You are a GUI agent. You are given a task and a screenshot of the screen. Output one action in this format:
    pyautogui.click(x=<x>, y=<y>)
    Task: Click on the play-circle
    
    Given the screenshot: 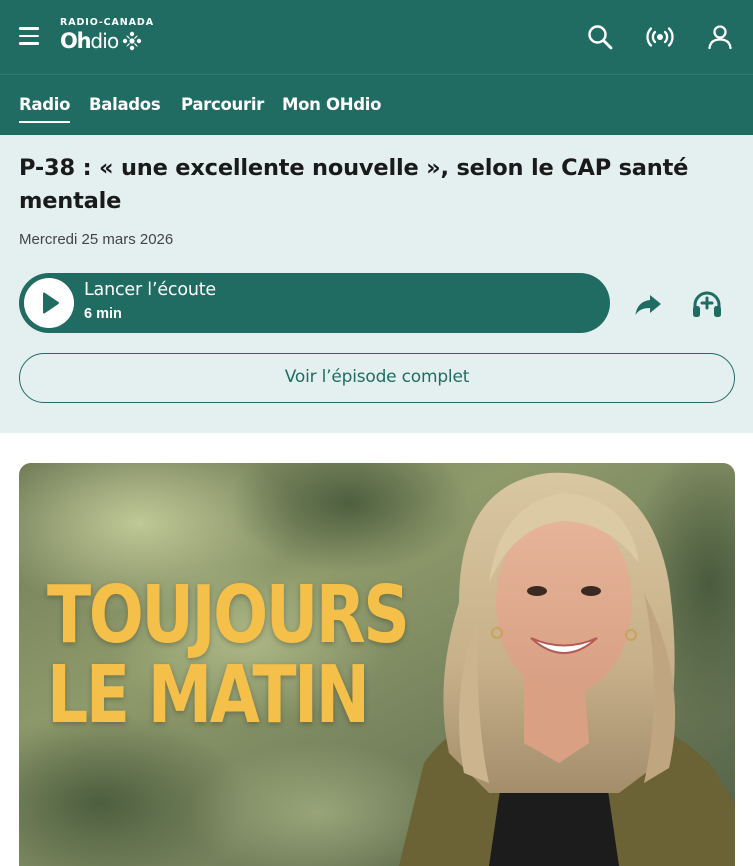 What is the action you would take?
    pyautogui.click(x=49, y=303)
    